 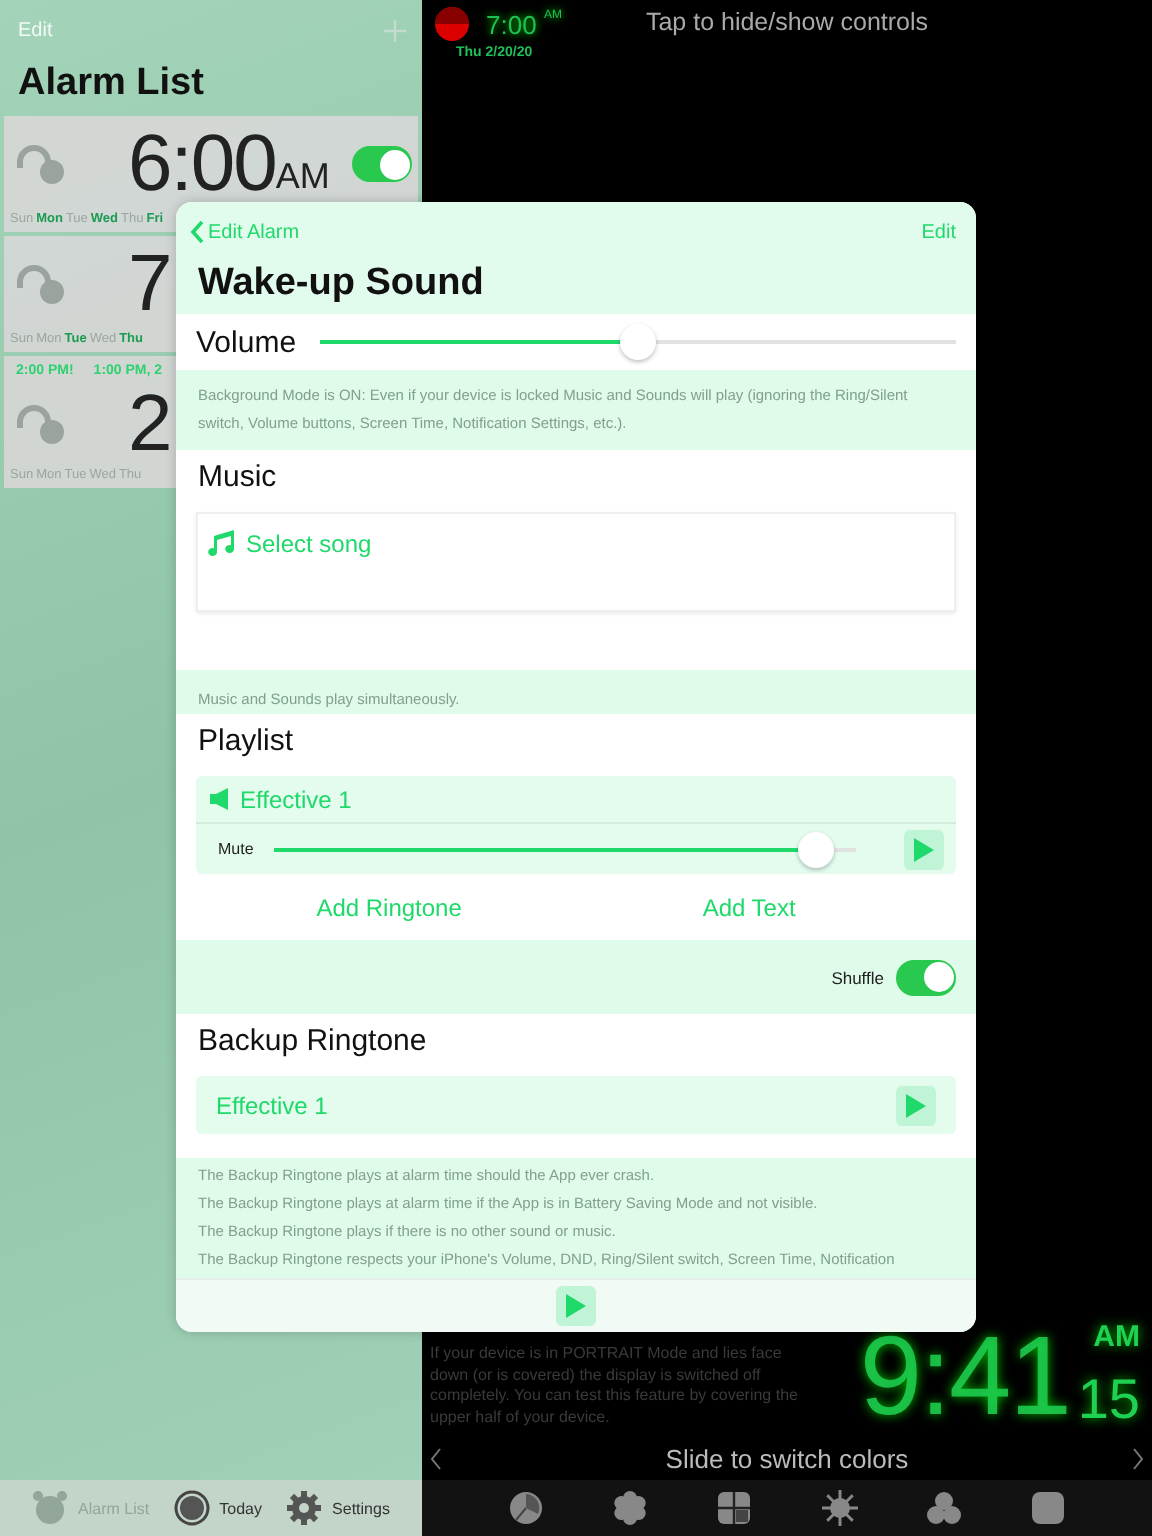 What do you see at coordinates (149, 424) in the screenshot?
I see `alarm-time: 2` at bounding box center [149, 424].